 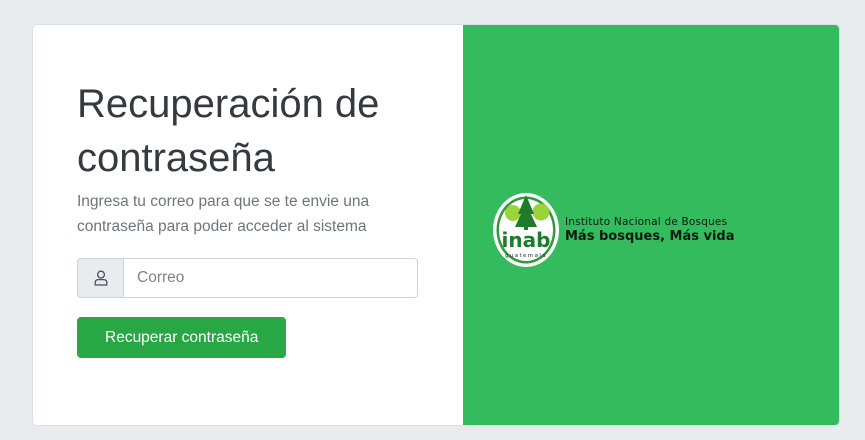 What do you see at coordinates (100, 278) in the screenshot?
I see `user-icon` at bounding box center [100, 278].